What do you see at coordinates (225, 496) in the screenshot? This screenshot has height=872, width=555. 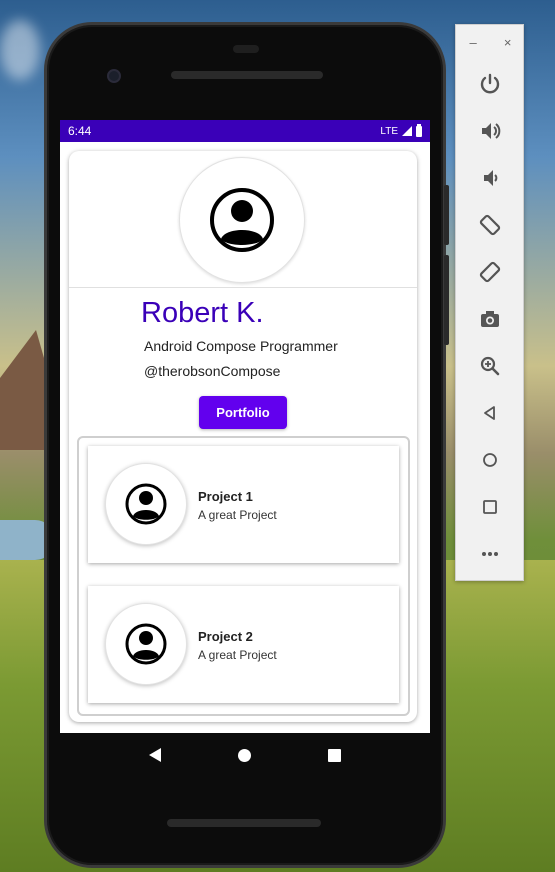 I see `project-name: Project 1` at bounding box center [225, 496].